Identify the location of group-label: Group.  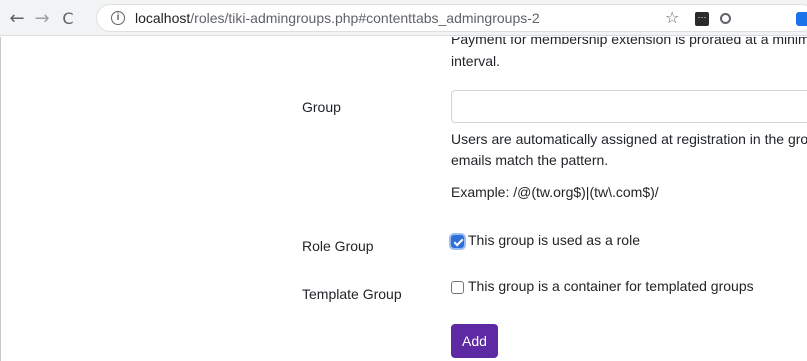
(321, 107).